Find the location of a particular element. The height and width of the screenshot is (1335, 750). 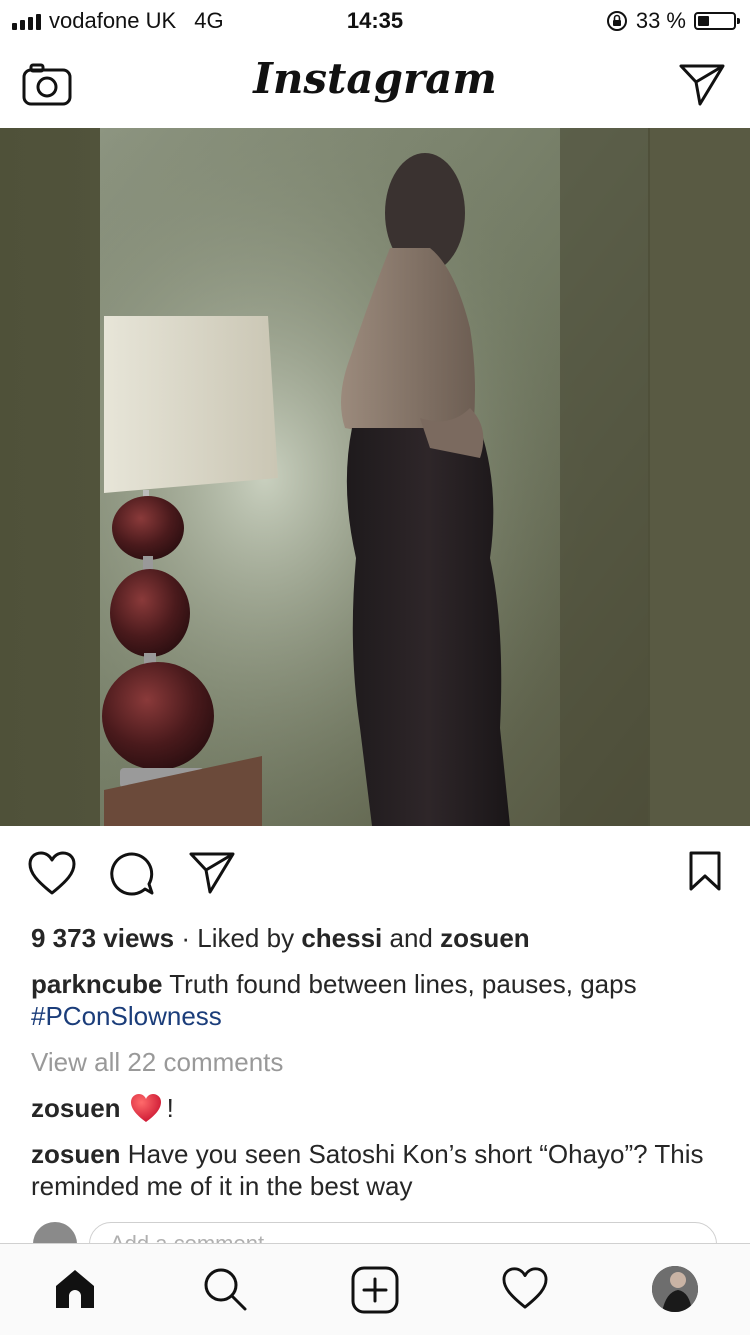

battery-percent: 33 % is located at coordinates (660, 20).